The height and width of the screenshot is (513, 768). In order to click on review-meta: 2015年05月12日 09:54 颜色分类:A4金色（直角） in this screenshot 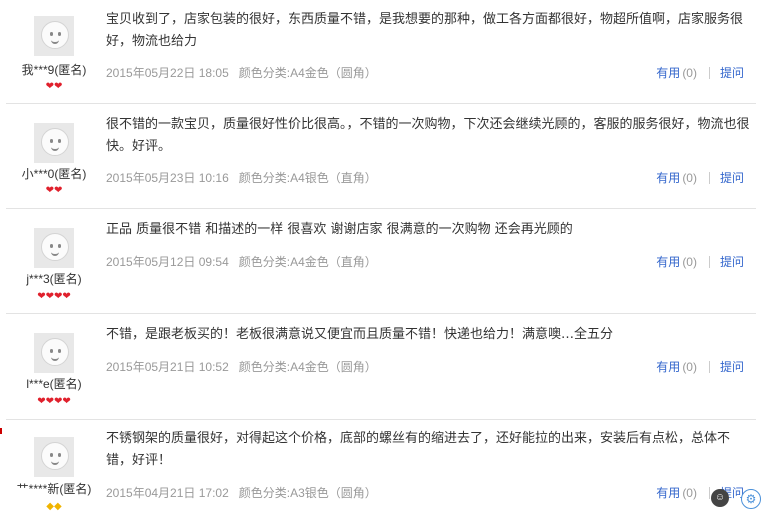, I will do `click(241, 261)`.